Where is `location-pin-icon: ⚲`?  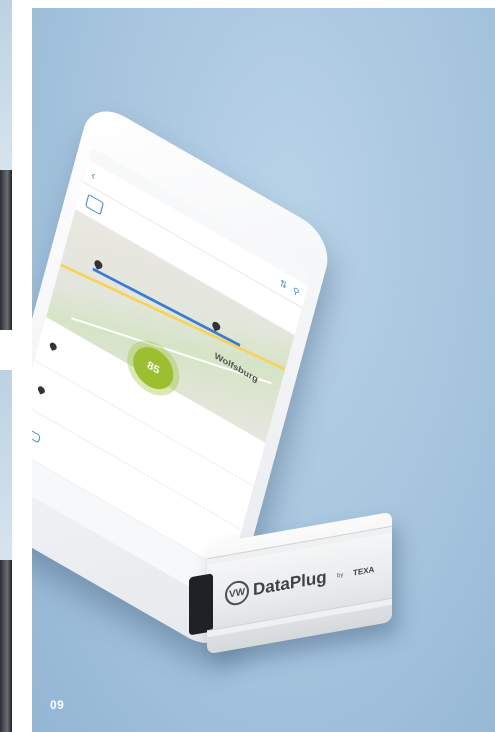
location-pin-icon: ⚲ is located at coordinates (296, 291).